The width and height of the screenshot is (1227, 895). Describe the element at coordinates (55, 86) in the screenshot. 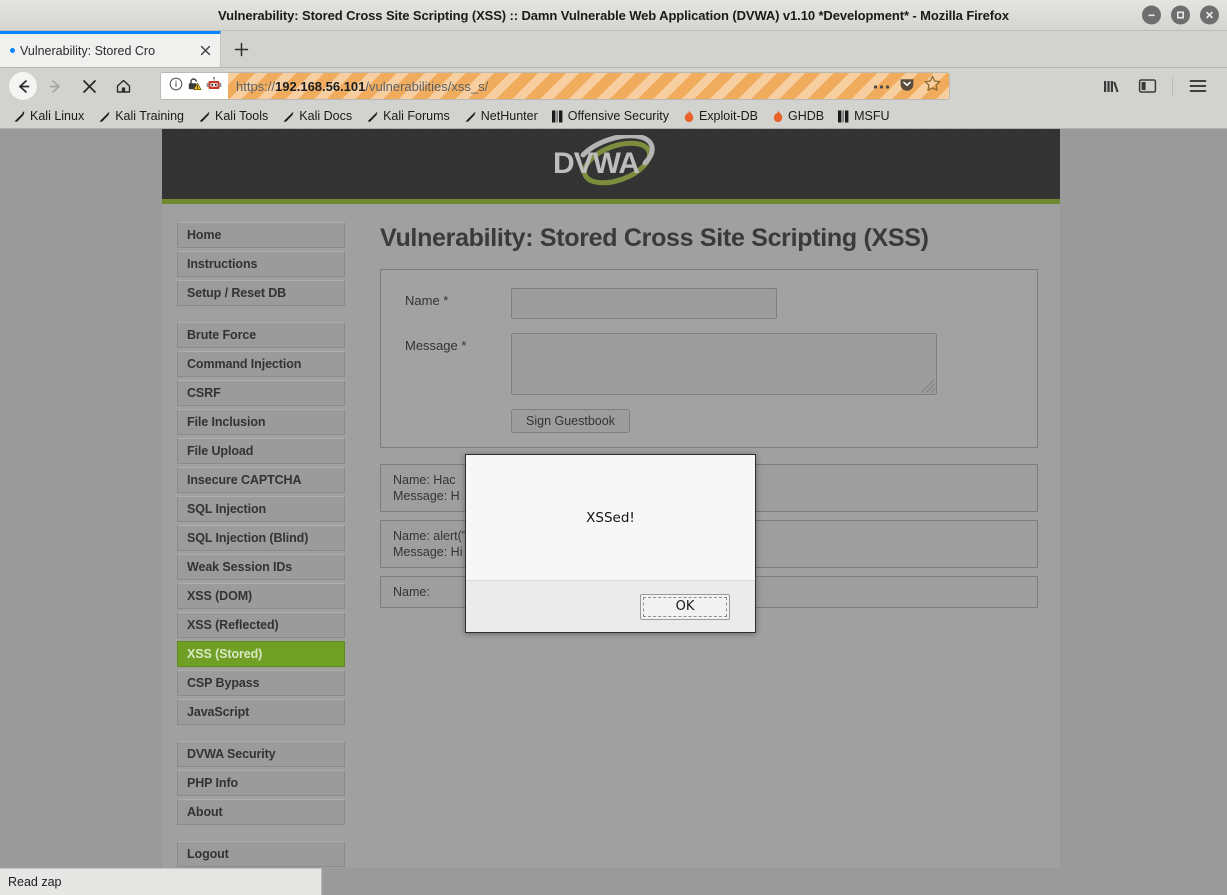

I see `forward-button` at that location.